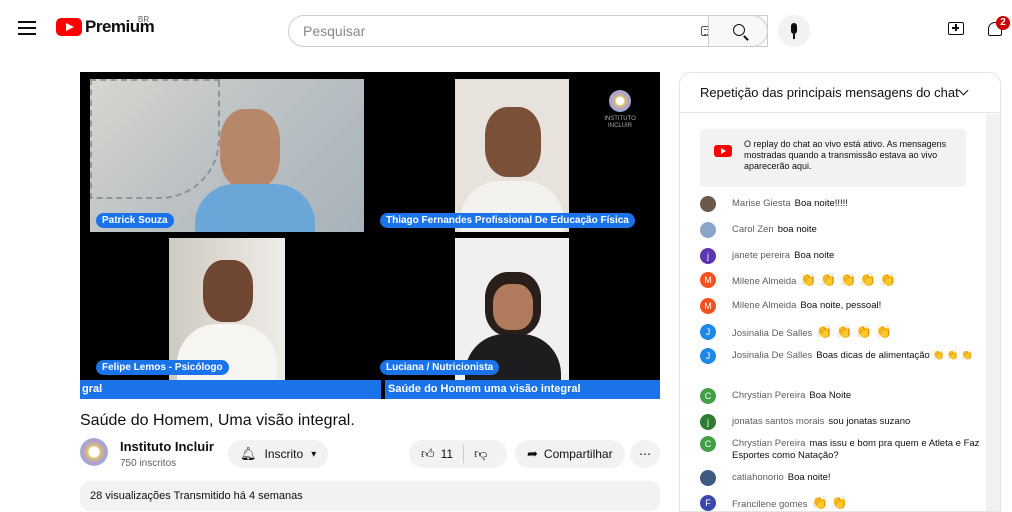 This screenshot has width=1012, height=512. What do you see at coordinates (857, 396) in the screenshot?
I see `chat-message-content: Chrystian Pereira Boa Noite` at bounding box center [857, 396].